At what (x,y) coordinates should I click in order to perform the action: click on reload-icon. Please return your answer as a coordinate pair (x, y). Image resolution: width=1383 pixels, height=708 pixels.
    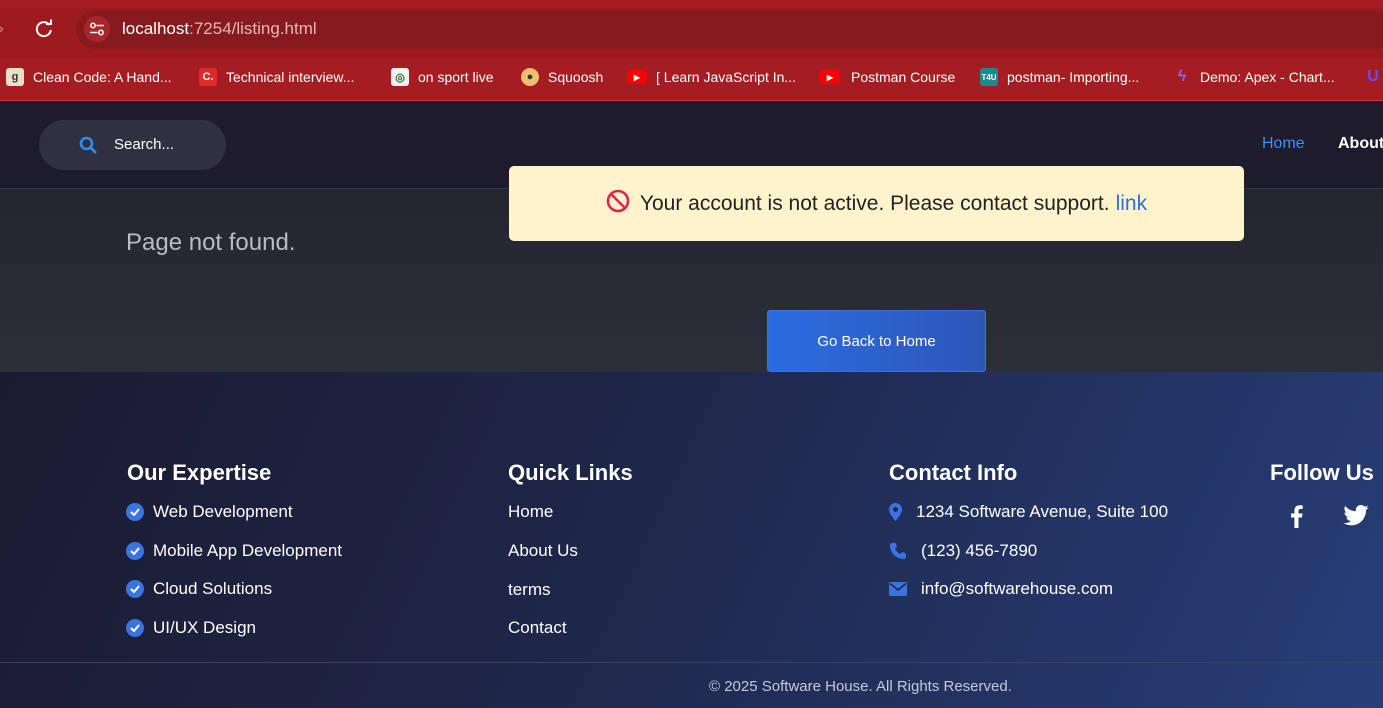
    Looking at the image, I should click on (44, 29).